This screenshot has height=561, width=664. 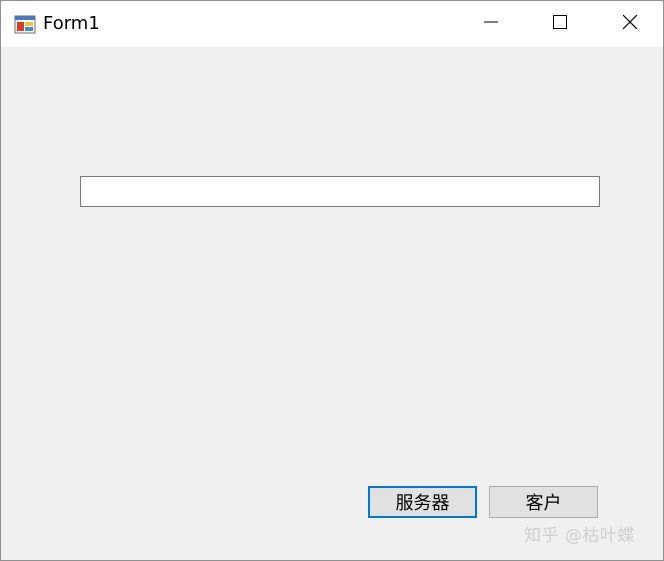 What do you see at coordinates (332, 24) in the screenshot?
I see `title-bar: Form1` at bounding box center [332, 24].